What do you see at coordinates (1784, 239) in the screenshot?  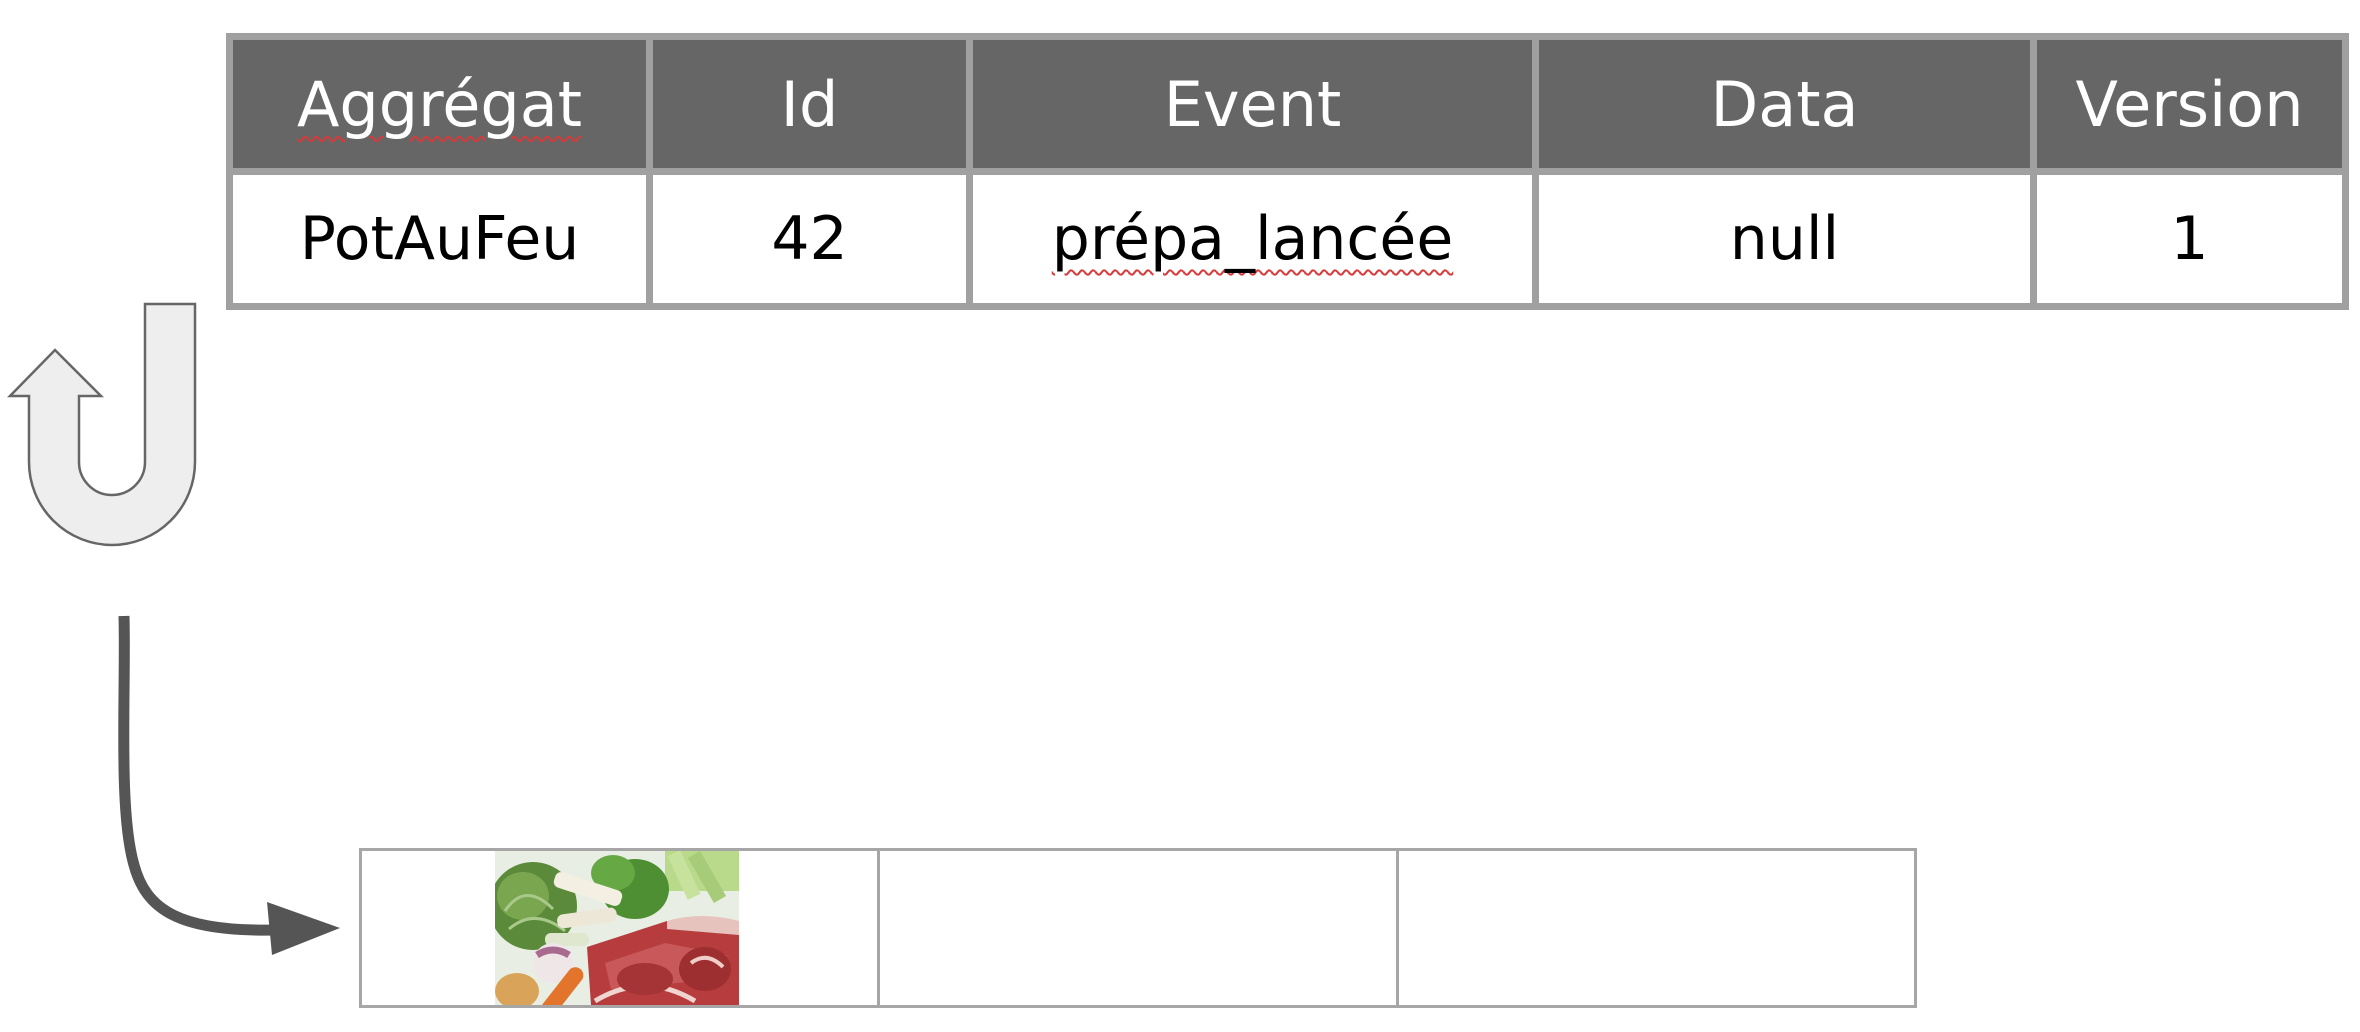 I see `cell-data: null` at bounding box center [1784, 239].